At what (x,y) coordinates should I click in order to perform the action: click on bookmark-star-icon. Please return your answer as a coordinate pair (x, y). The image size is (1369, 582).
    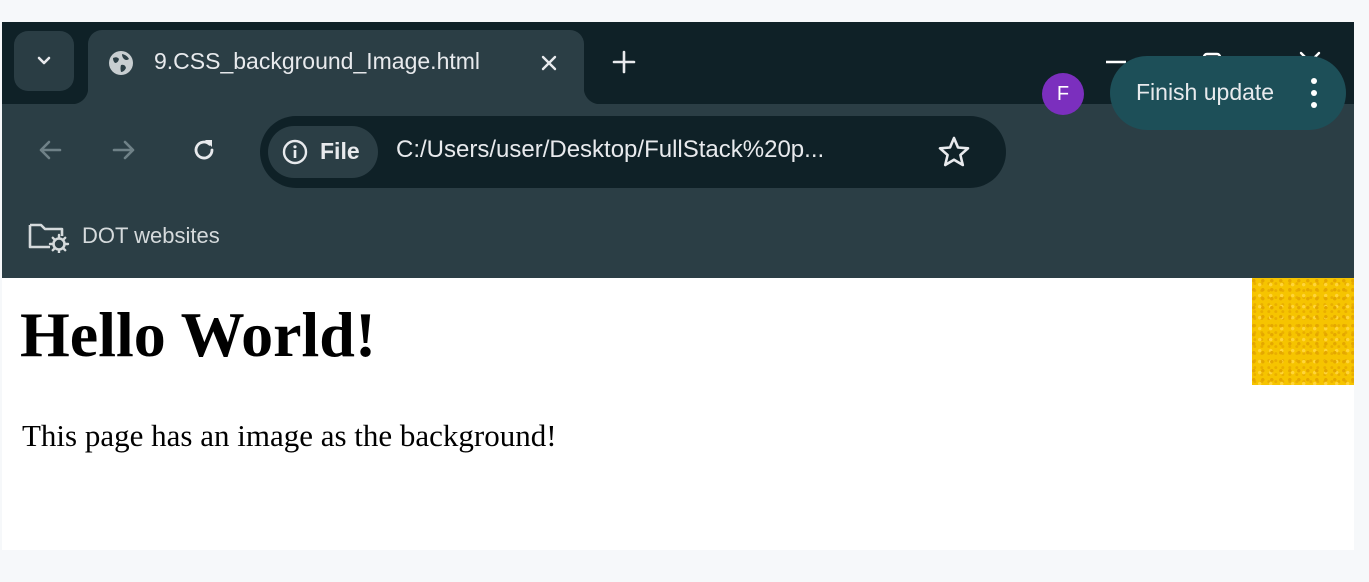
    Looking at the image, I should click on (954, 152).